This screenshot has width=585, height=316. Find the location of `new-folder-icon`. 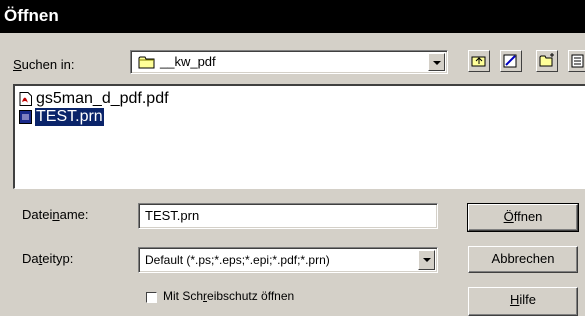

new-folder-icon is located at coordinates (510, 61).